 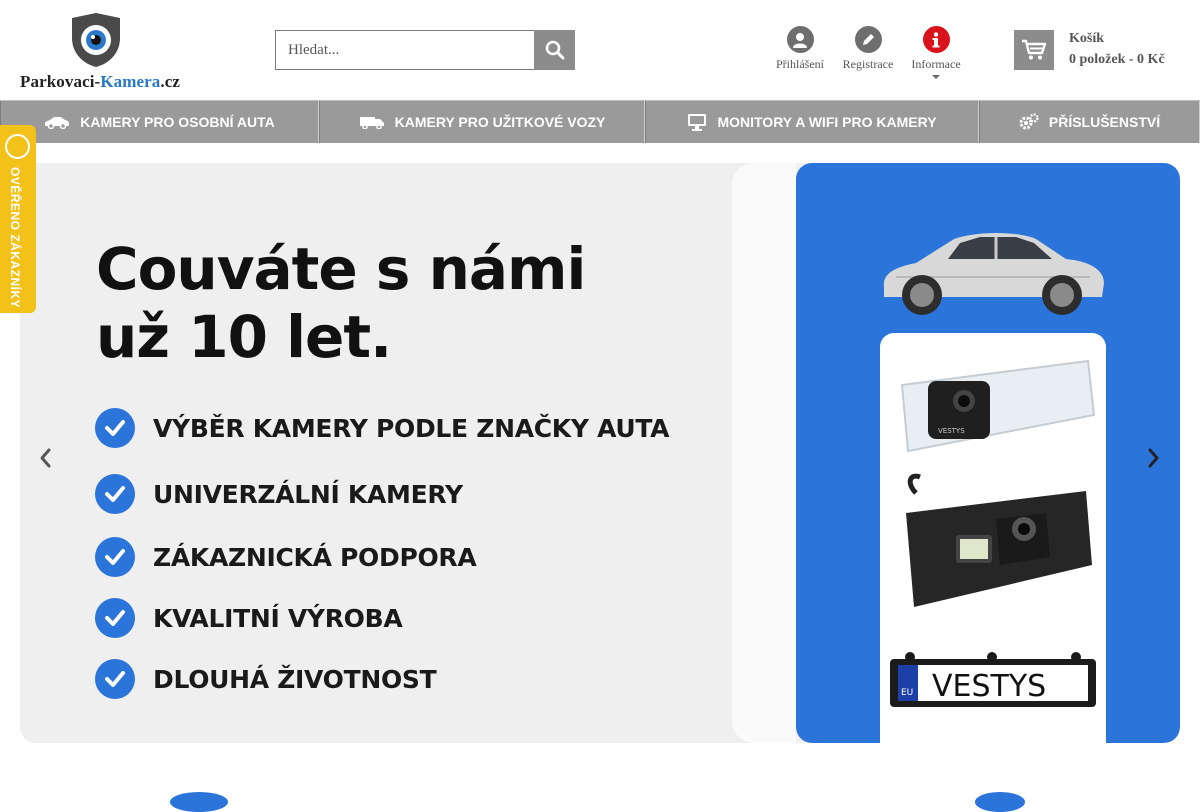 I want to click on login-link: Přihlášení, so click(x=800, y=56).